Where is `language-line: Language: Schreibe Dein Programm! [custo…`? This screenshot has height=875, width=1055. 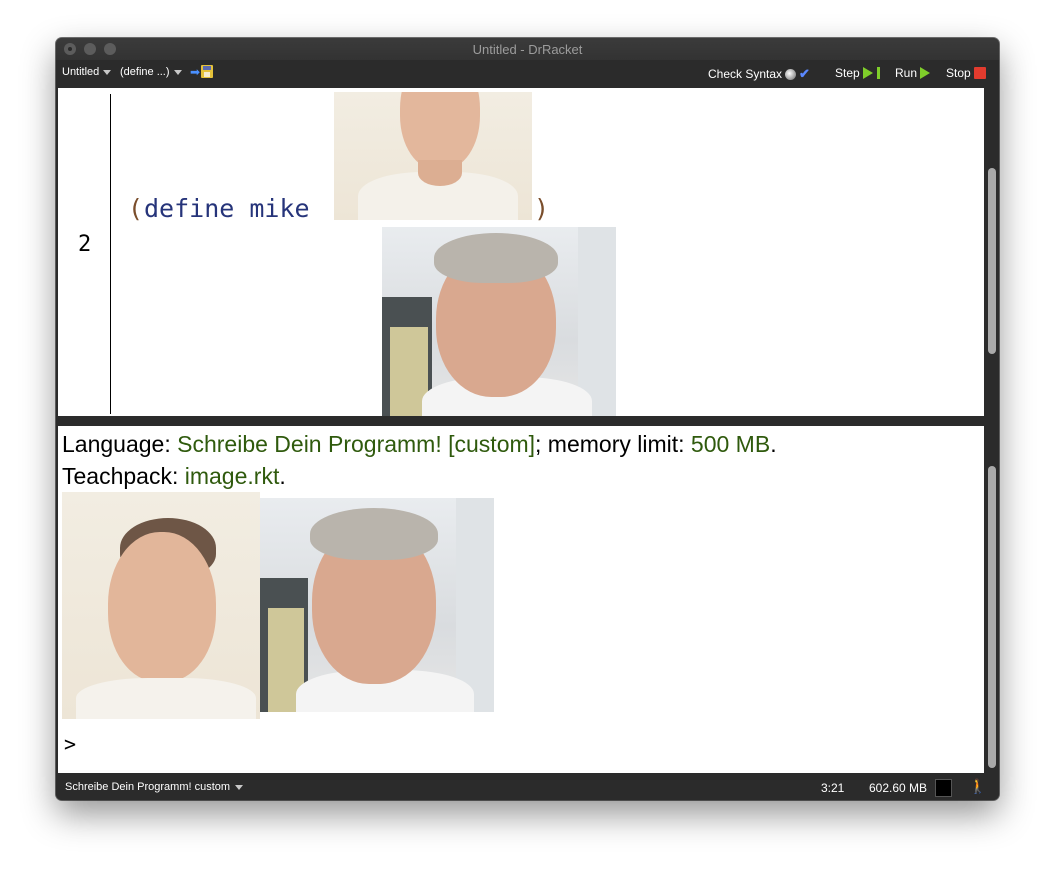
language-line: Language: Schreibe Dein Programm! [custo… is located at coordinates (419, 444).